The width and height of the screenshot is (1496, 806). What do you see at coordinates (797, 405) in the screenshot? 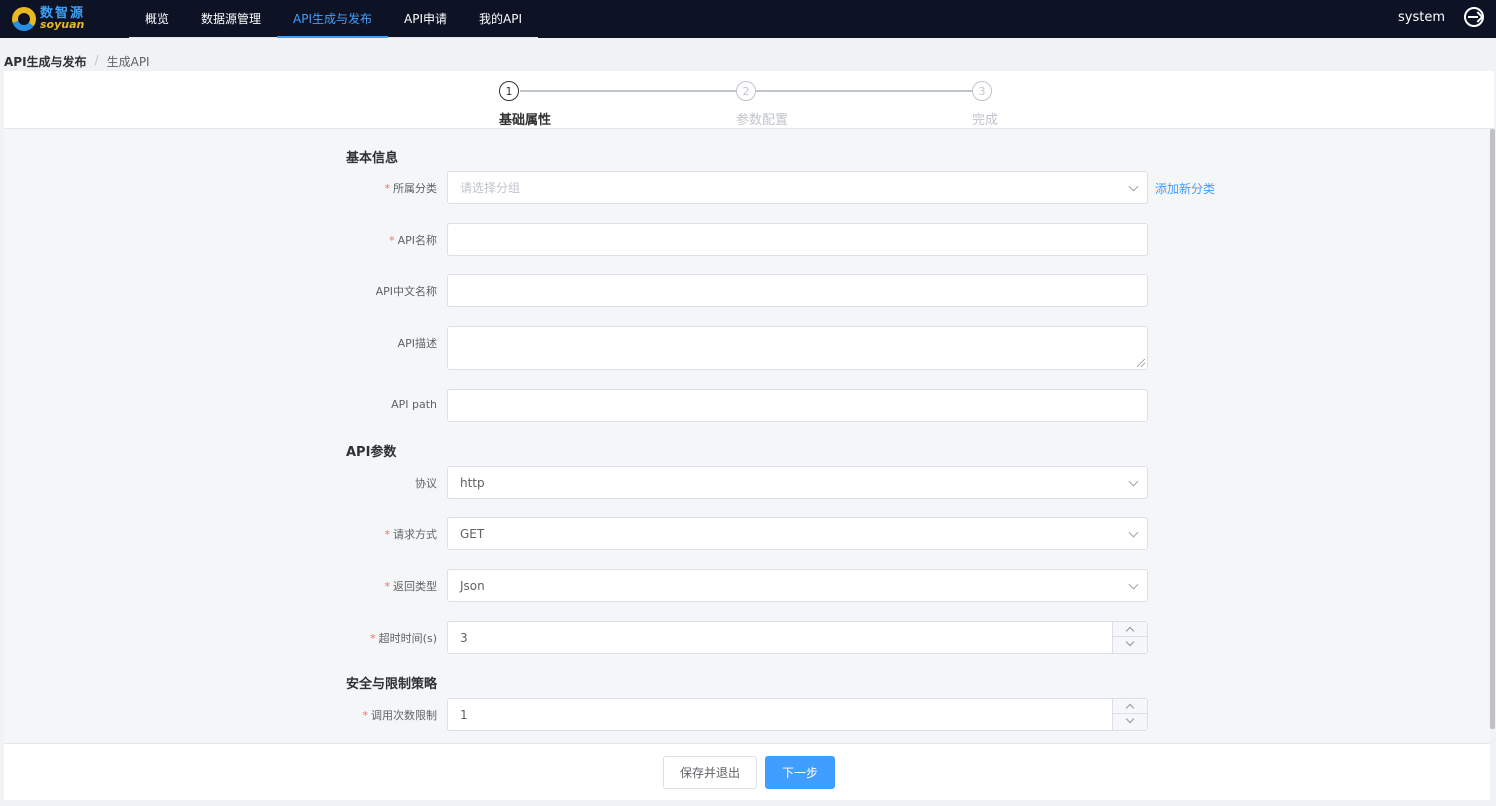
I see `api-path-input` at bounding box center [797, 405].